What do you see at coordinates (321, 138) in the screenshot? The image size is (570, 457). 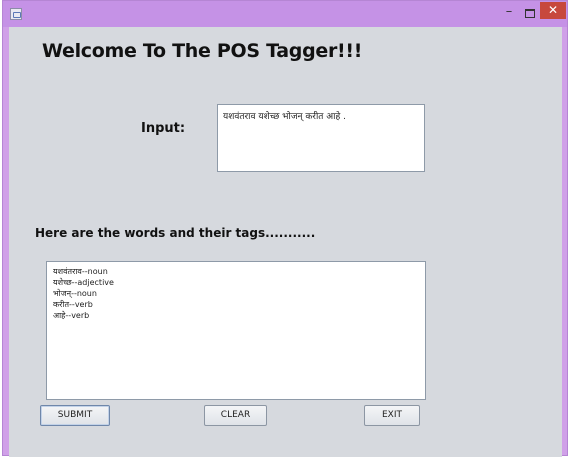 I see `input-text-area: यशवंतराव यशेच्छ भोजन् करीत आहे .` at bounding box center [321, 138].